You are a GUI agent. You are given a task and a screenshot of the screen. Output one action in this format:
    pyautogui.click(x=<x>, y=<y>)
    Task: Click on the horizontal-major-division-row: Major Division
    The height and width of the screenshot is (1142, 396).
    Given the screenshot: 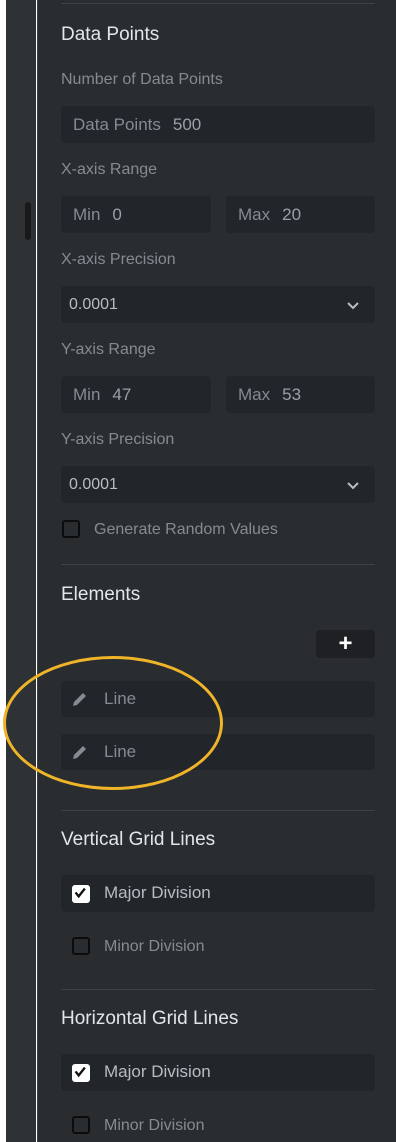 What is the action you would take?
    pyautogui.click(x=218, y=1072)
    